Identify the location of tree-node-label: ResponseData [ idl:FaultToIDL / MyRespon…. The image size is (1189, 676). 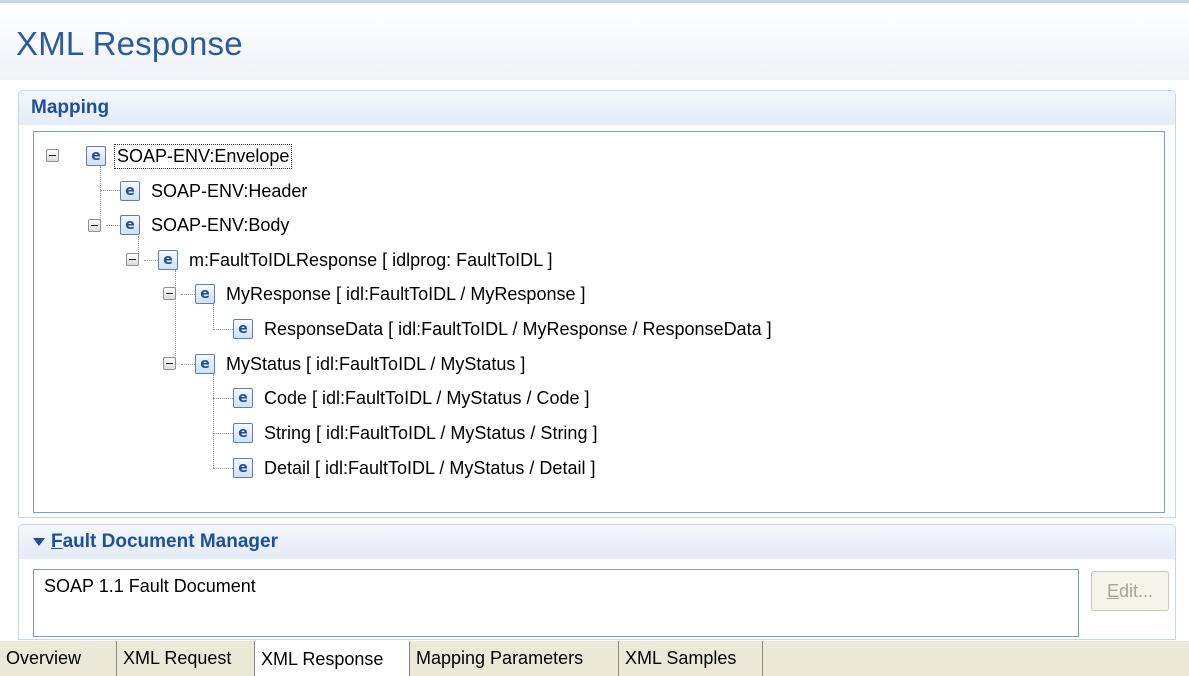
(518, 328).